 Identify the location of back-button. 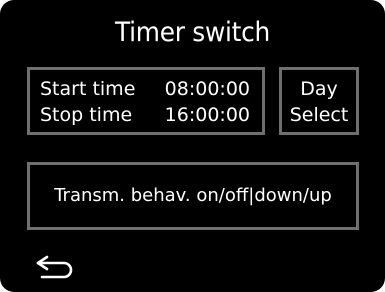
(56, 267).